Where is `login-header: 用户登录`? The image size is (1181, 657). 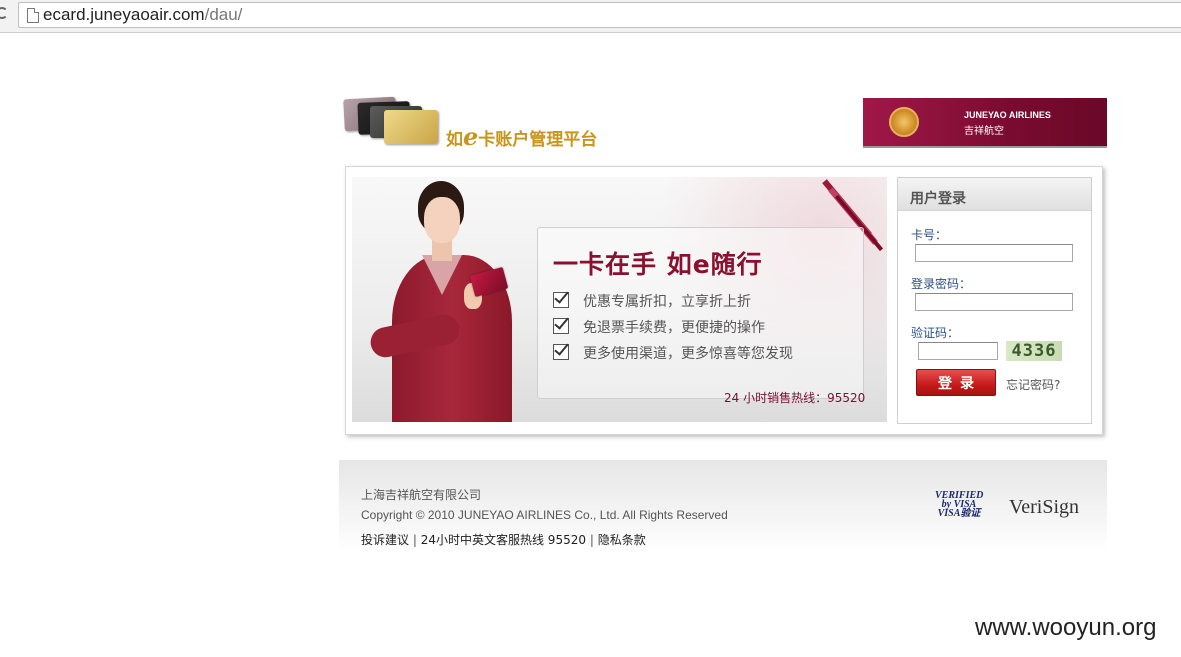
login-header: 用户登录 is located at coordinates (994, 194).